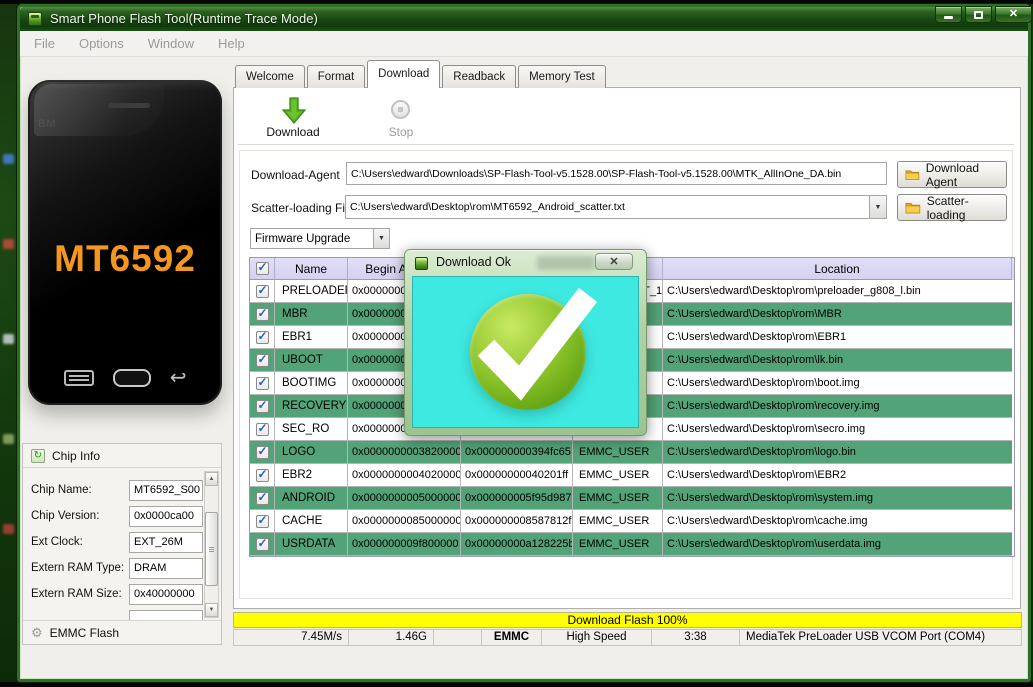  Describe the element at coordinates (166, 568) in the screenshot. I see `chip-field-value: DRAM` at that location.